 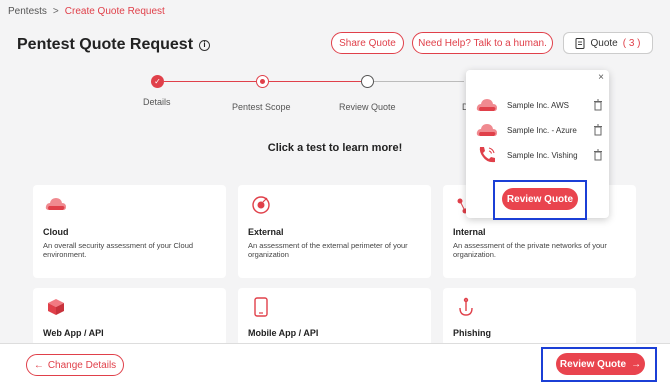 I want to click on share-quote-button: Share Quote, so click(x=367, y=43).